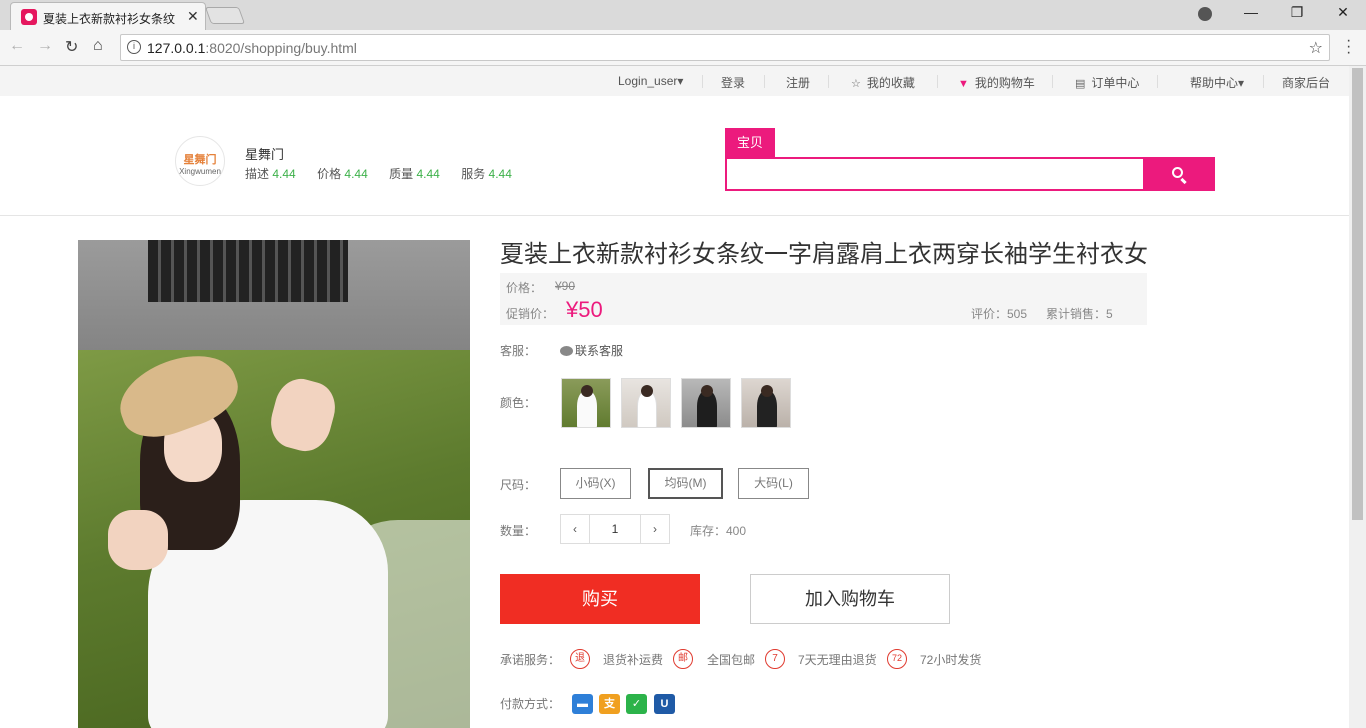 Image resolution: width=1366 pixels, height=728 pixels. What do you see at coordinates (775, 659) in the screenshot?
I see `seven-day-return-icon: 7` at bounding box center [775, 659].